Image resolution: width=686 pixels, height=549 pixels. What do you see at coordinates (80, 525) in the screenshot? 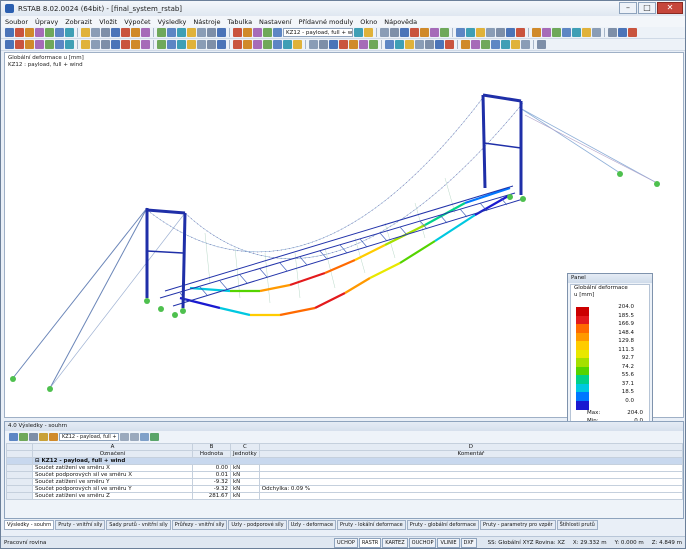
I see `tab-member-internal-forces: Pruty - vnitřní síly` at bounding box center [80, 525].